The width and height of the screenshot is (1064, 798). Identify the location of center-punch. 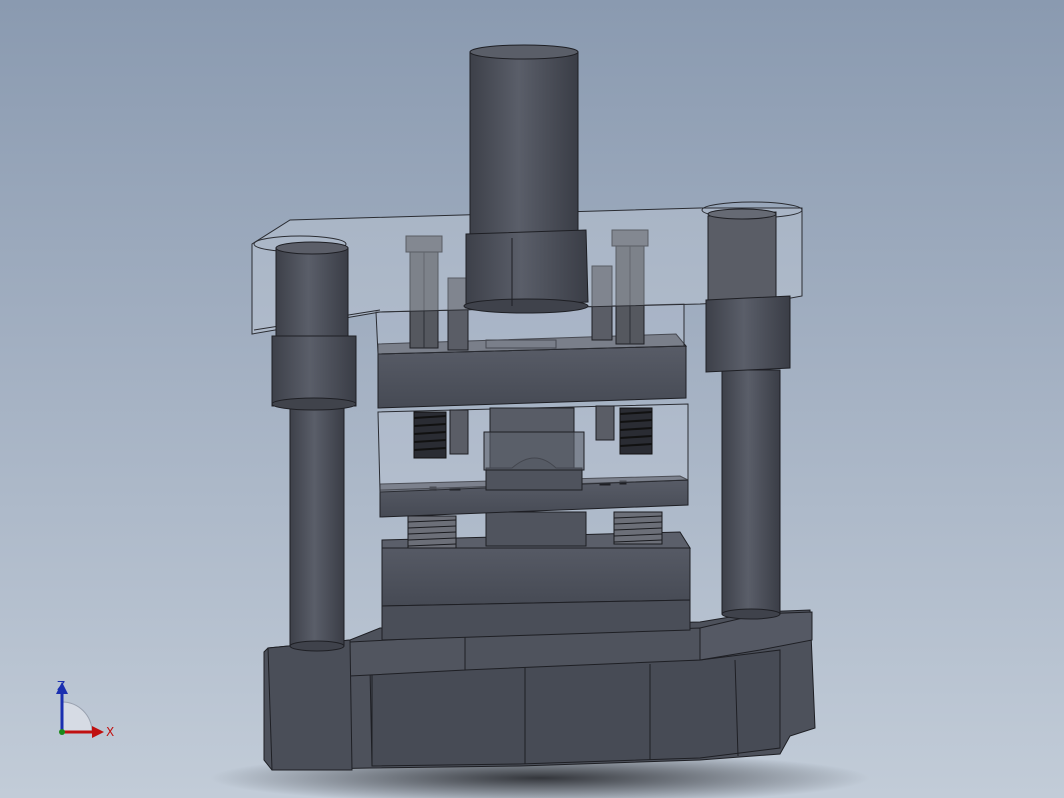
(534, 449).